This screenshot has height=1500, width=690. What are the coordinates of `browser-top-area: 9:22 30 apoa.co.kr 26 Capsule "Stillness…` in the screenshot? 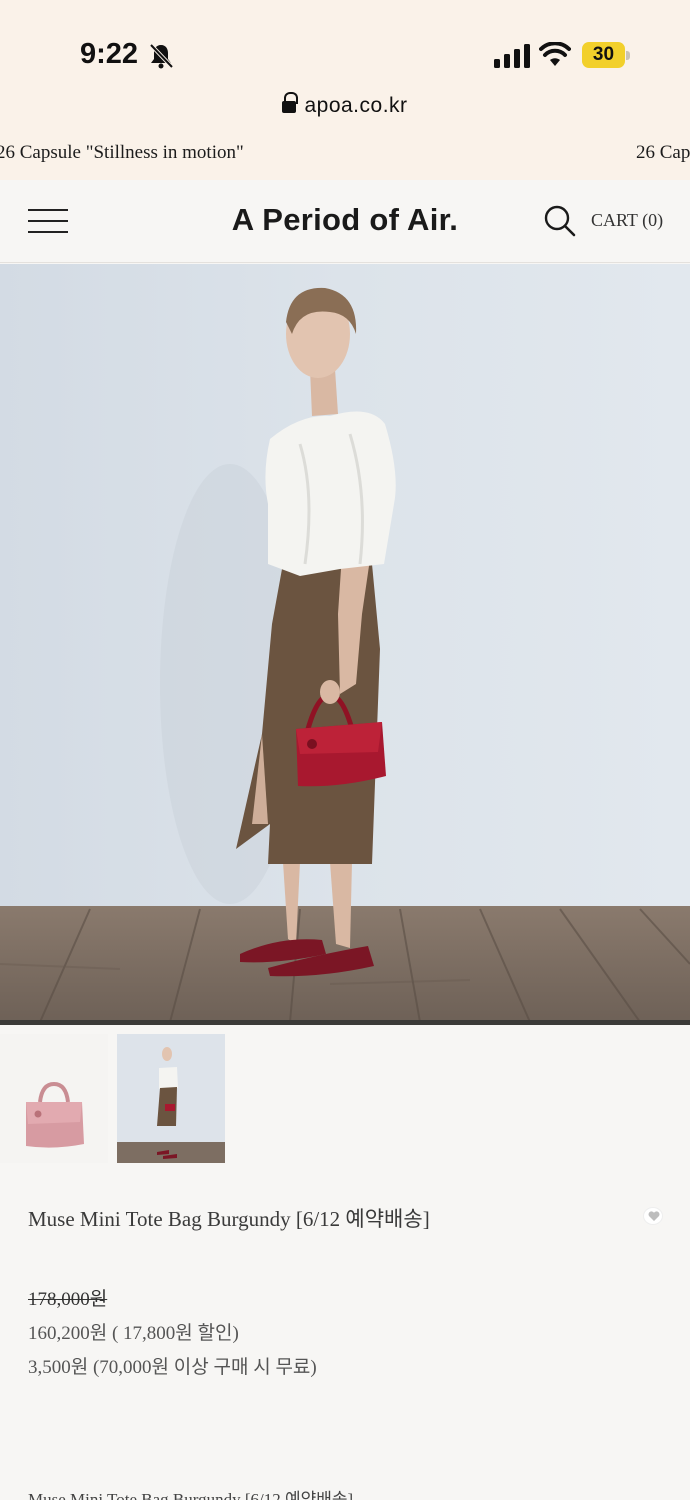 It's located at (345, 90).